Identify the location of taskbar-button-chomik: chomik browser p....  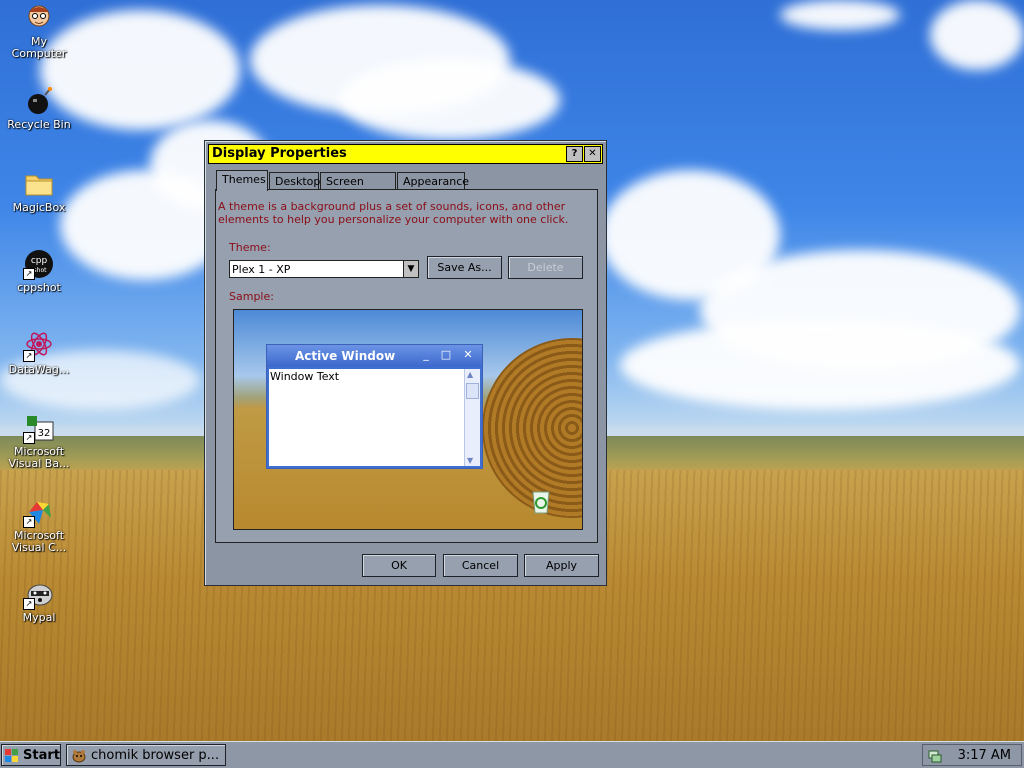
(146, 755).